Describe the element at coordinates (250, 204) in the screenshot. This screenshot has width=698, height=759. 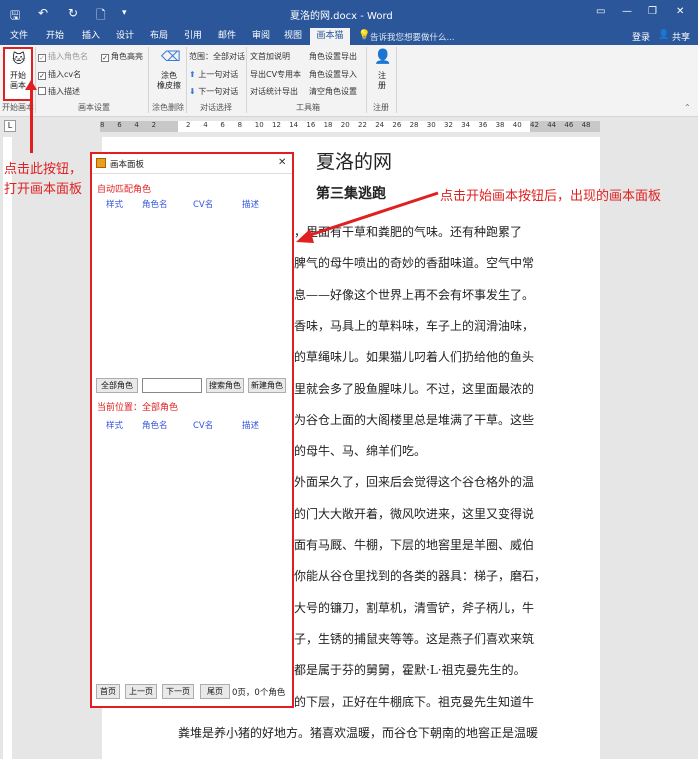
I see `col-desc: 描述` at that location.